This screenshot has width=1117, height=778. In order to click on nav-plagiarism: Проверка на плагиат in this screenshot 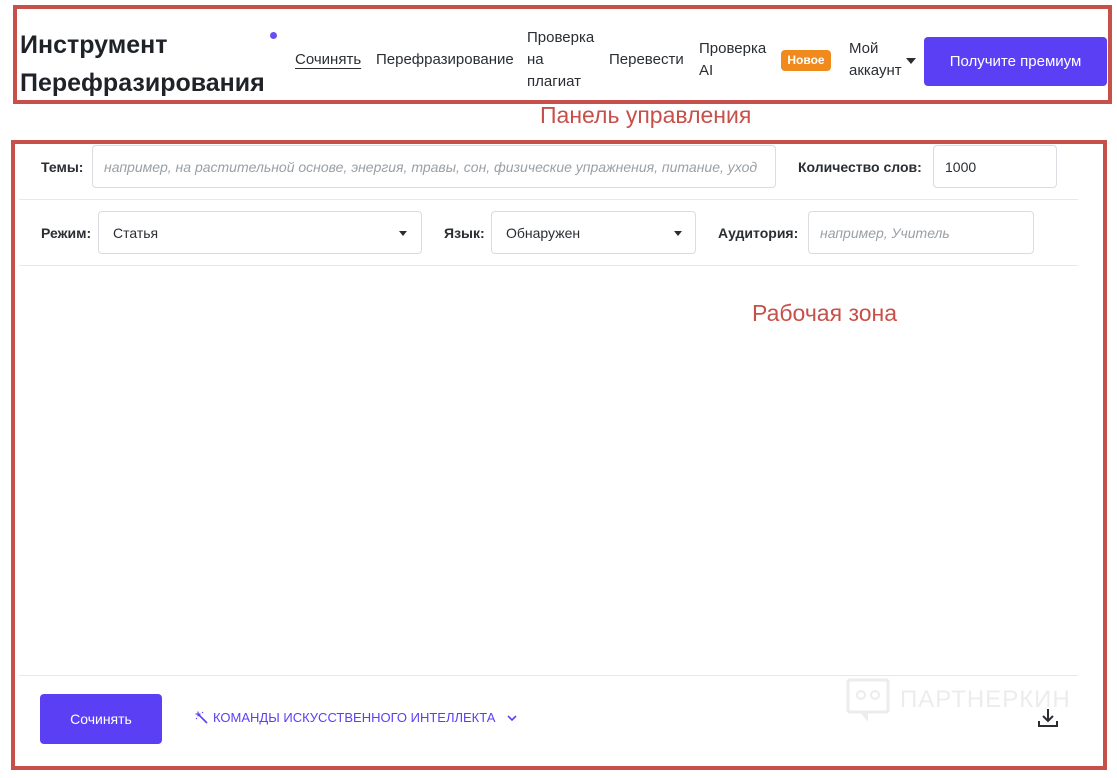, I will do `click(562, 60)`.